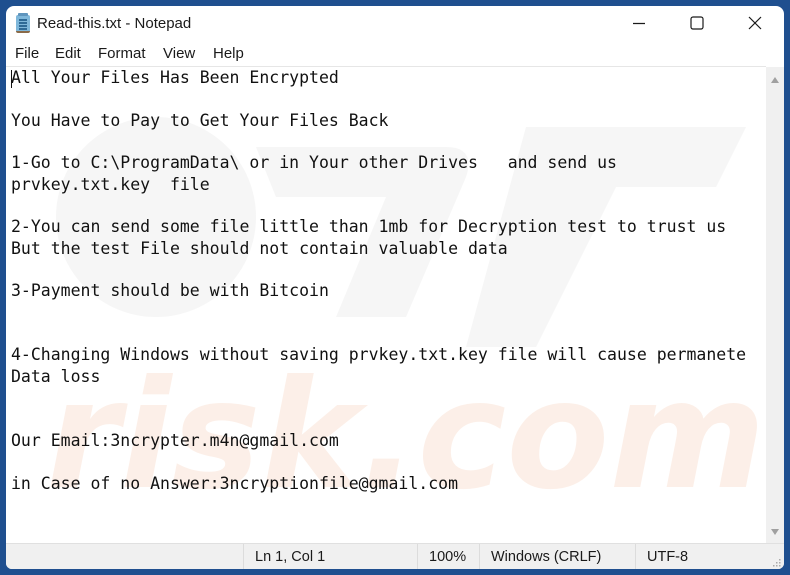 The width and height of the screenshot is (790, 575). Describe the element at coordinates (122, 53) in the screenshot. I see `menu-format: Format` at that location.